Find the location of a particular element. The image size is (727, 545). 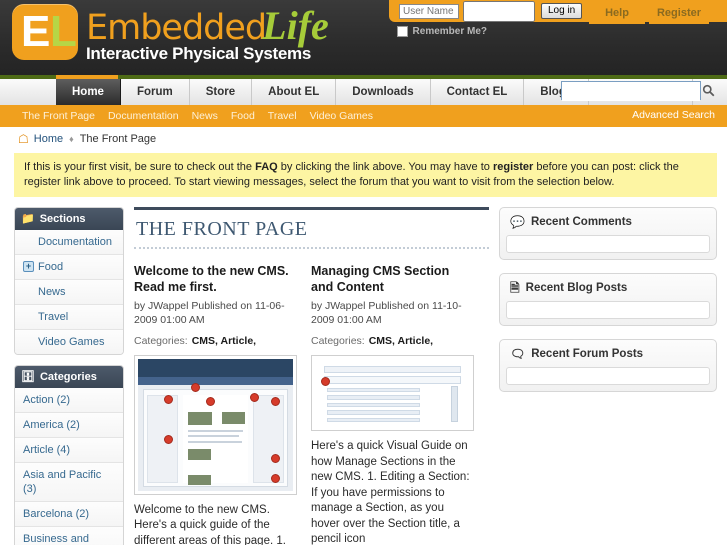

categories-icon: 🗄 is located at coordinates (28, 376).